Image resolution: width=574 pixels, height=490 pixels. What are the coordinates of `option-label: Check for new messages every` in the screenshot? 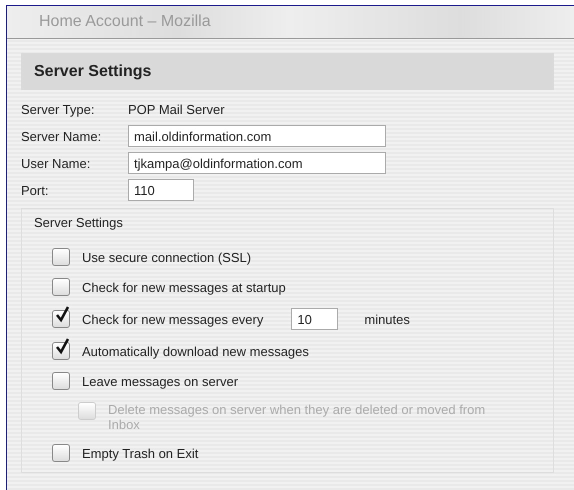 It's located at (173, 319).